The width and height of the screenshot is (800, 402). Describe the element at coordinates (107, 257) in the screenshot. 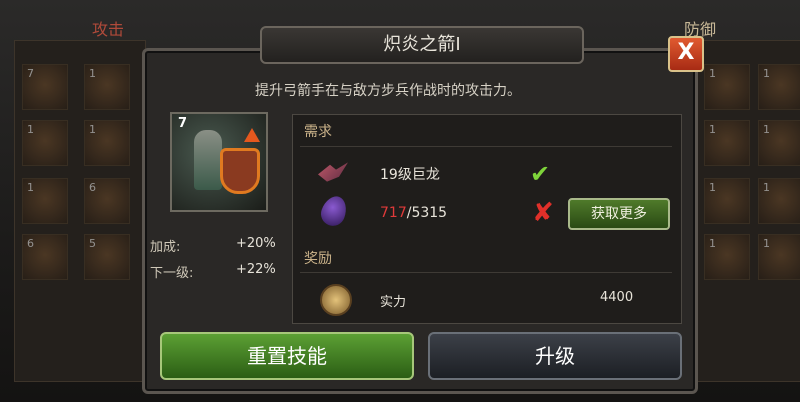

I see `skill-tile: 5` at that location.